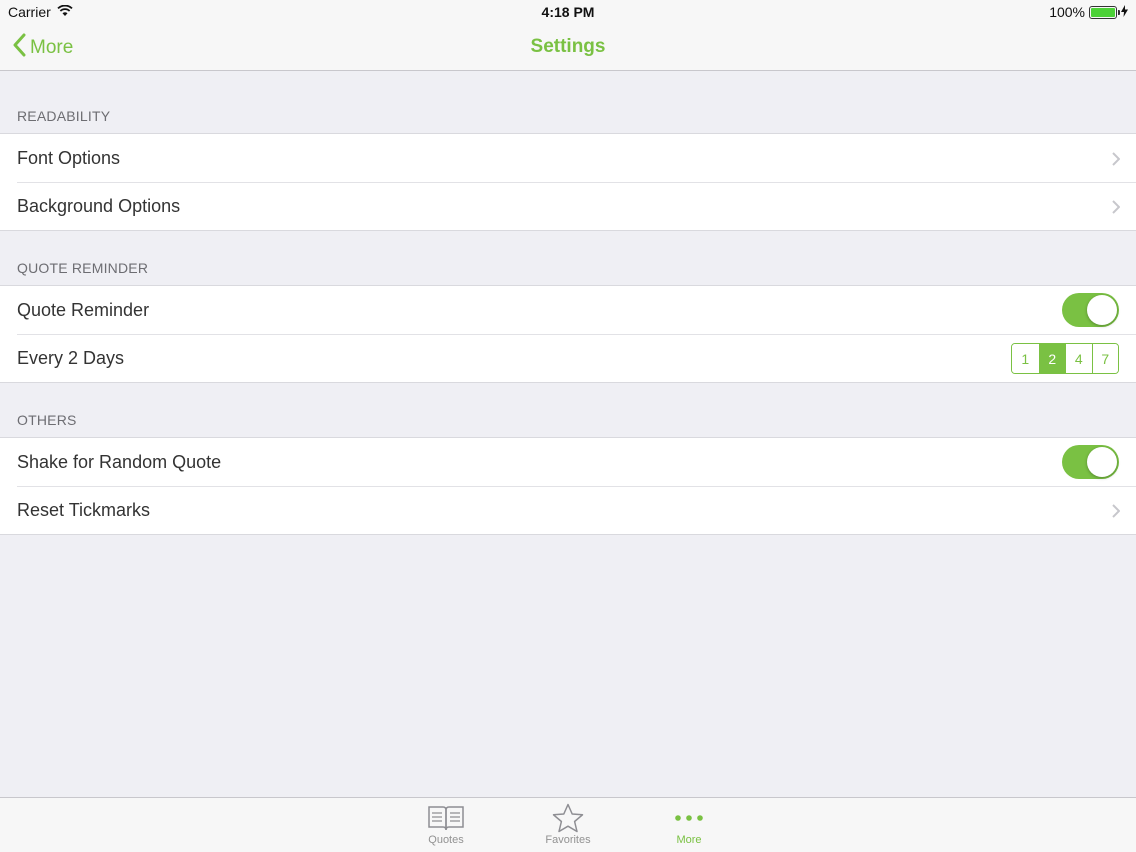 Image resolution: width=1136 pixels, height=852 pixels. I want to click on font-options-label: Font Options, so click(69, 157).